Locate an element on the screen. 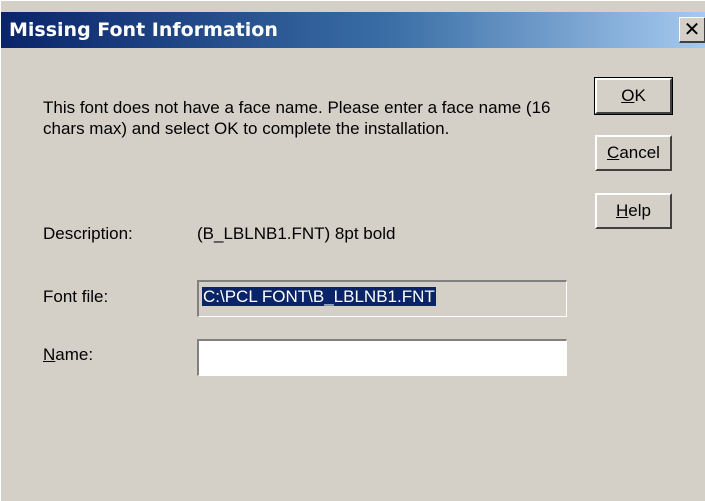 The width and height of the screenshot is (705, 501). title-bar: Missing Font Information ✕ is located at coordinates (353, 30).